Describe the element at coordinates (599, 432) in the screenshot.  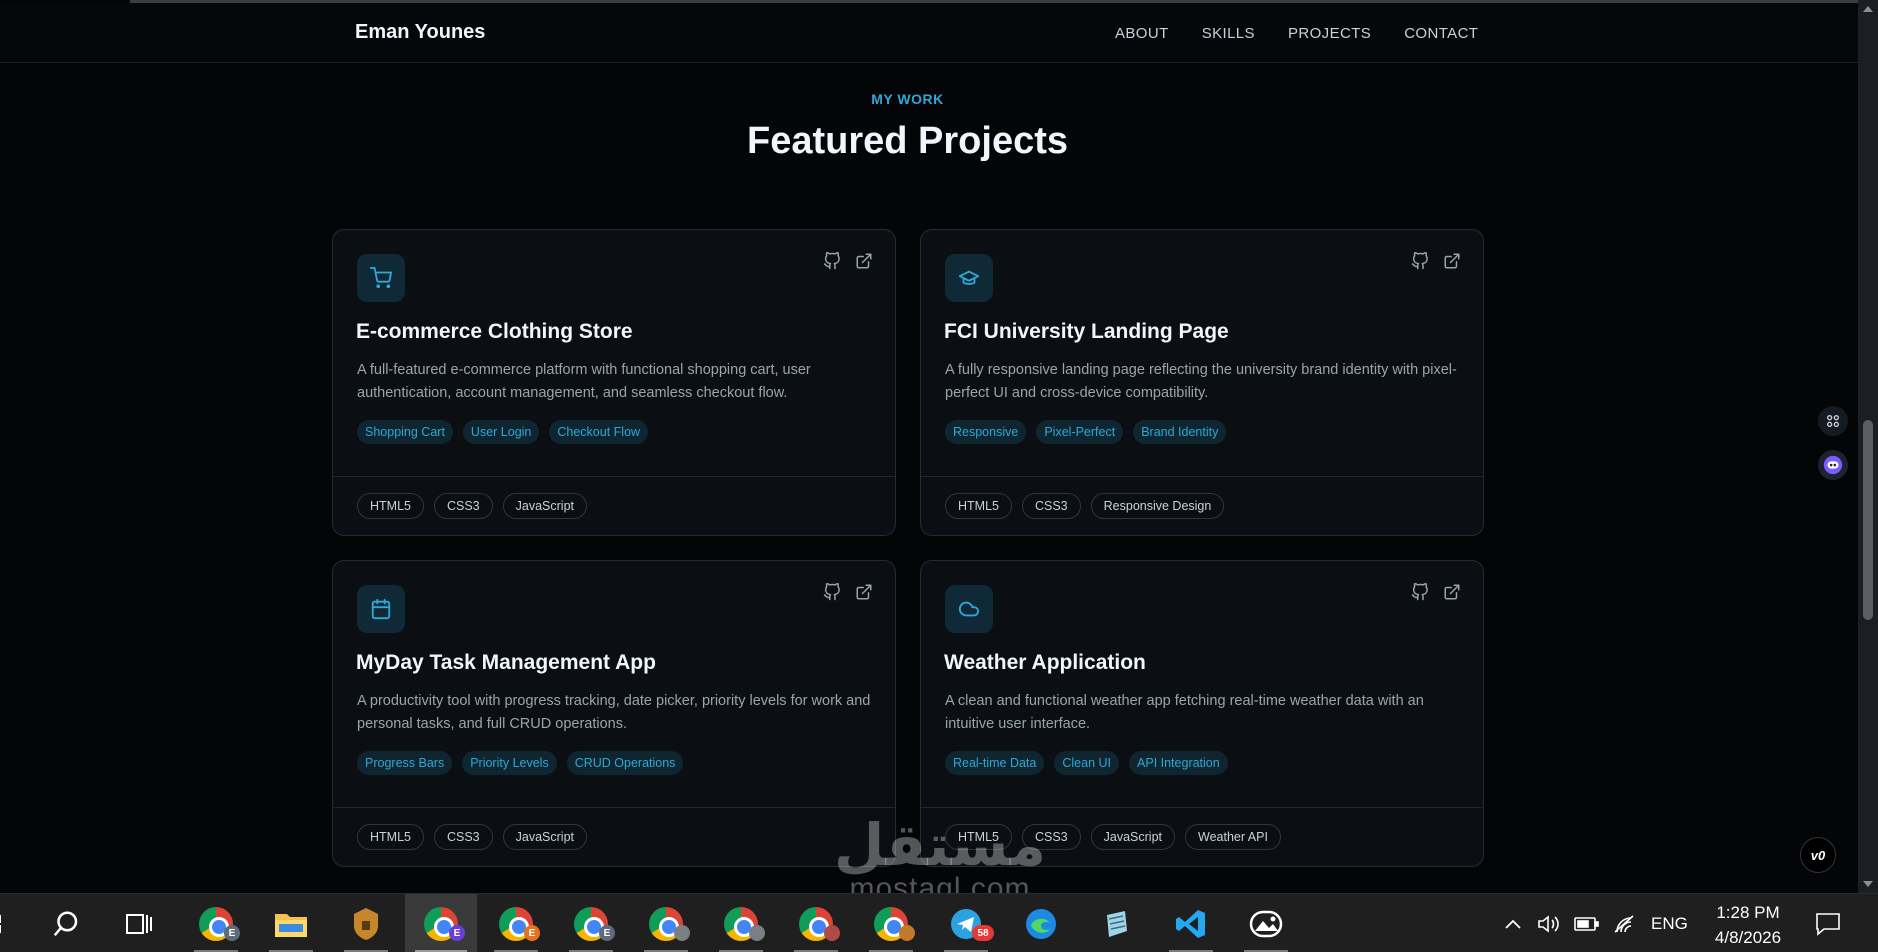
I see `feature-tag: Checkout Flow` at that location.